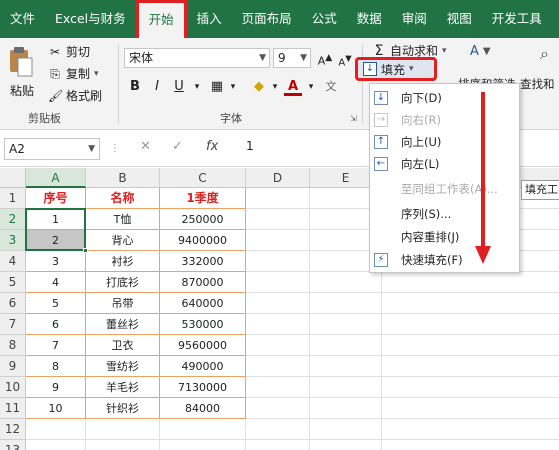 The image size is (559, 450). I want to click on table-cell: 7130000, so click(203, 387).